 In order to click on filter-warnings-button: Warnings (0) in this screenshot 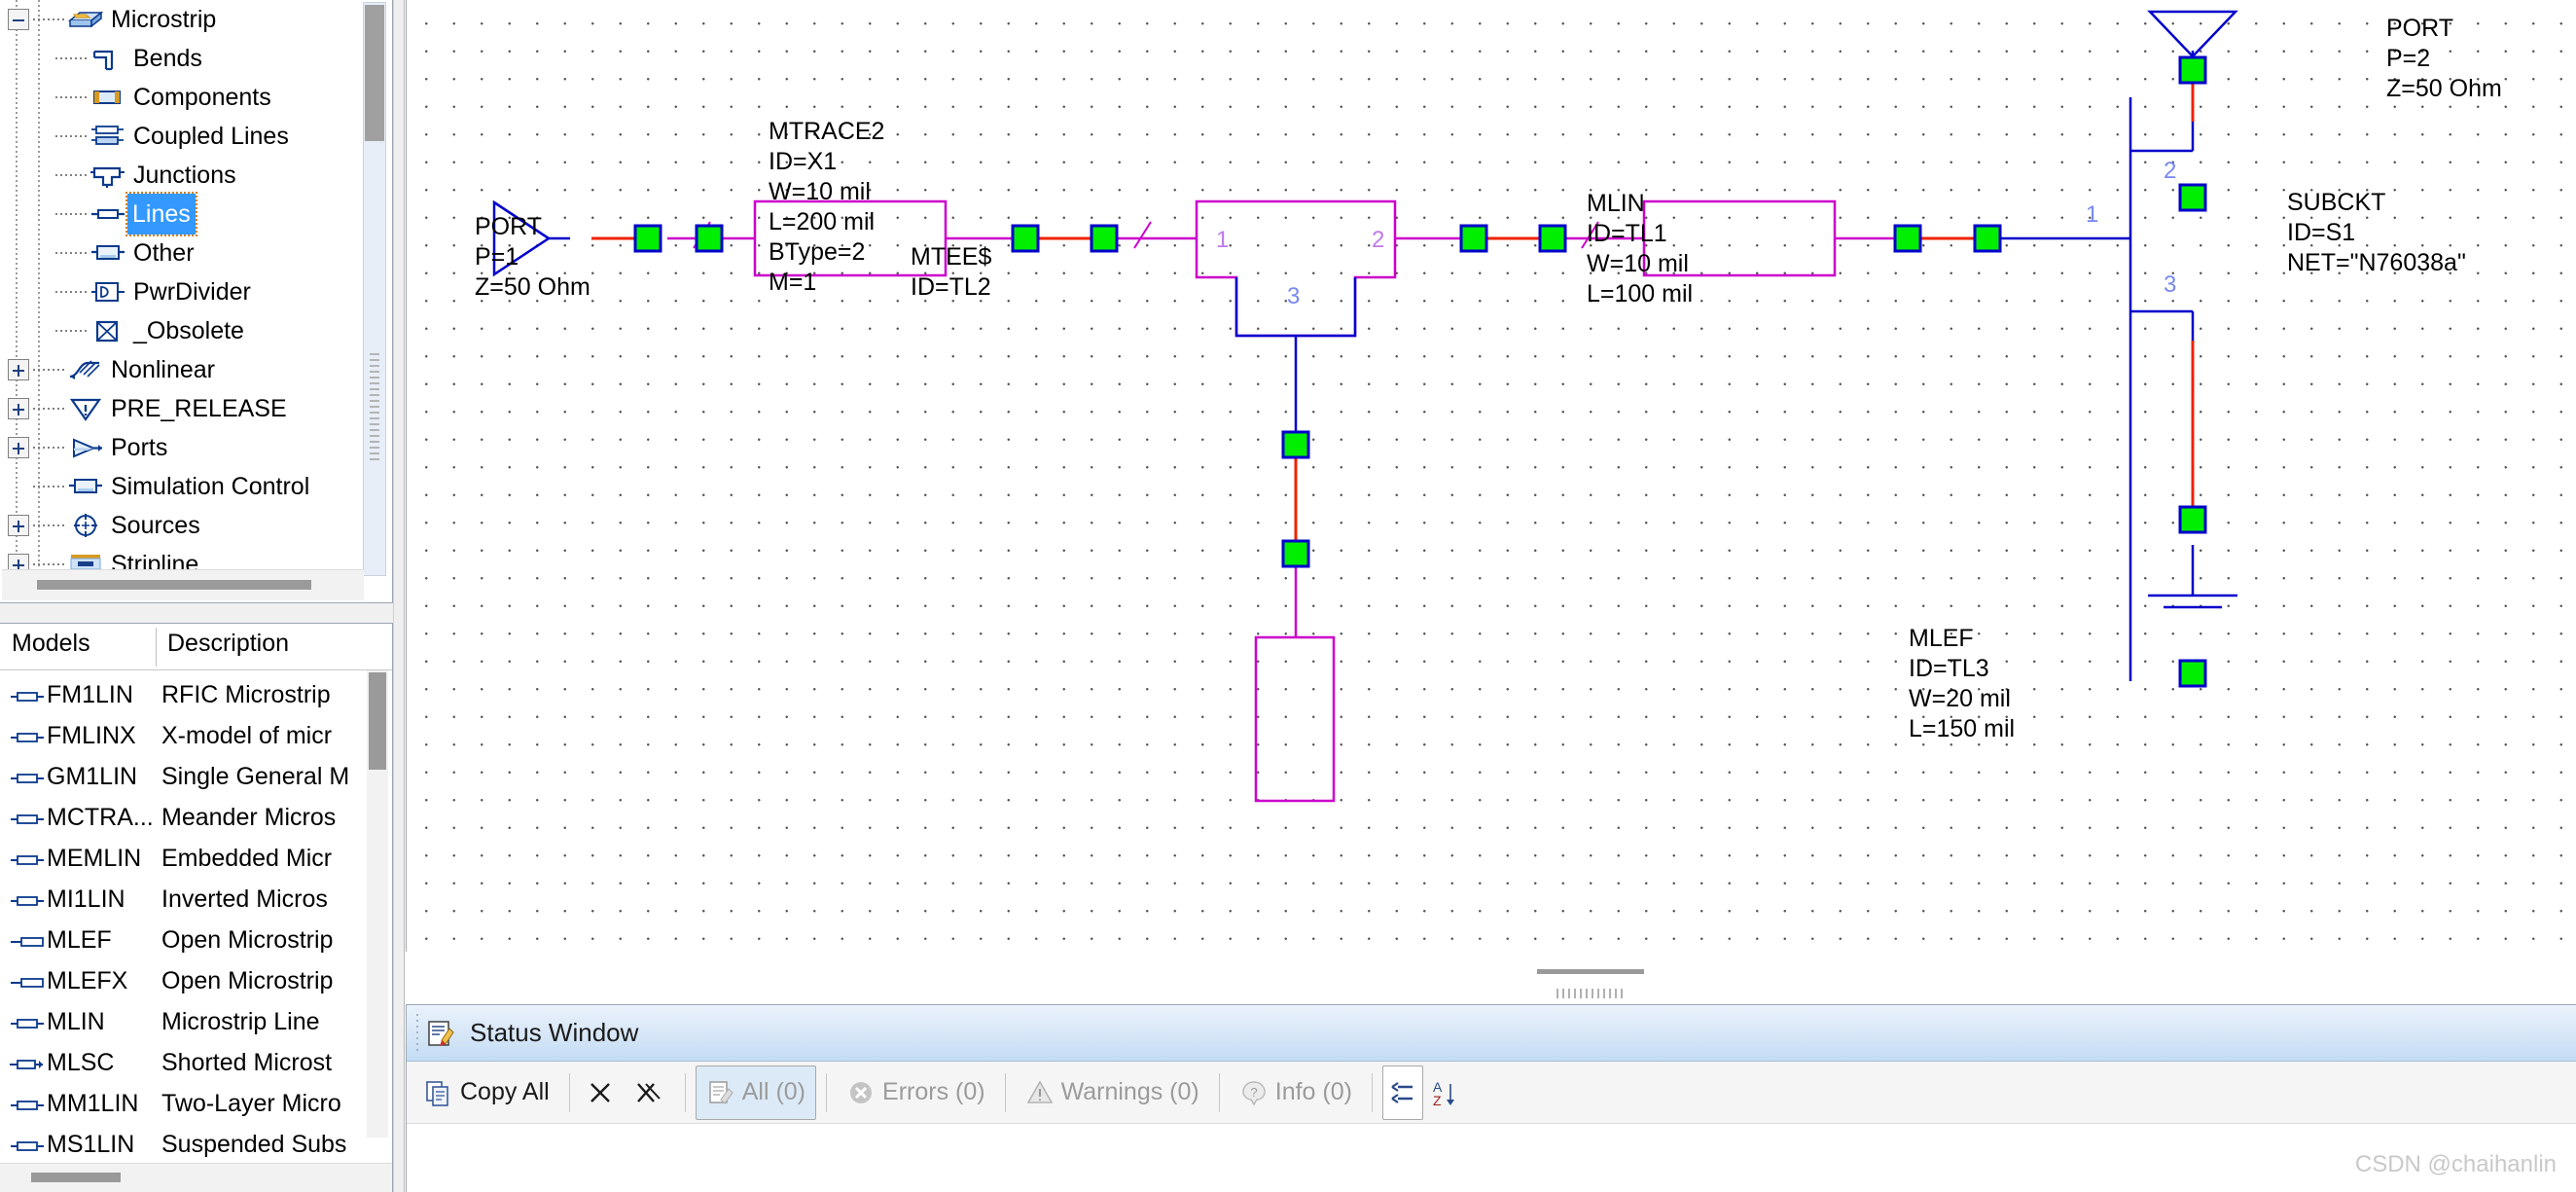, I will do `click(1112, 1093)`.